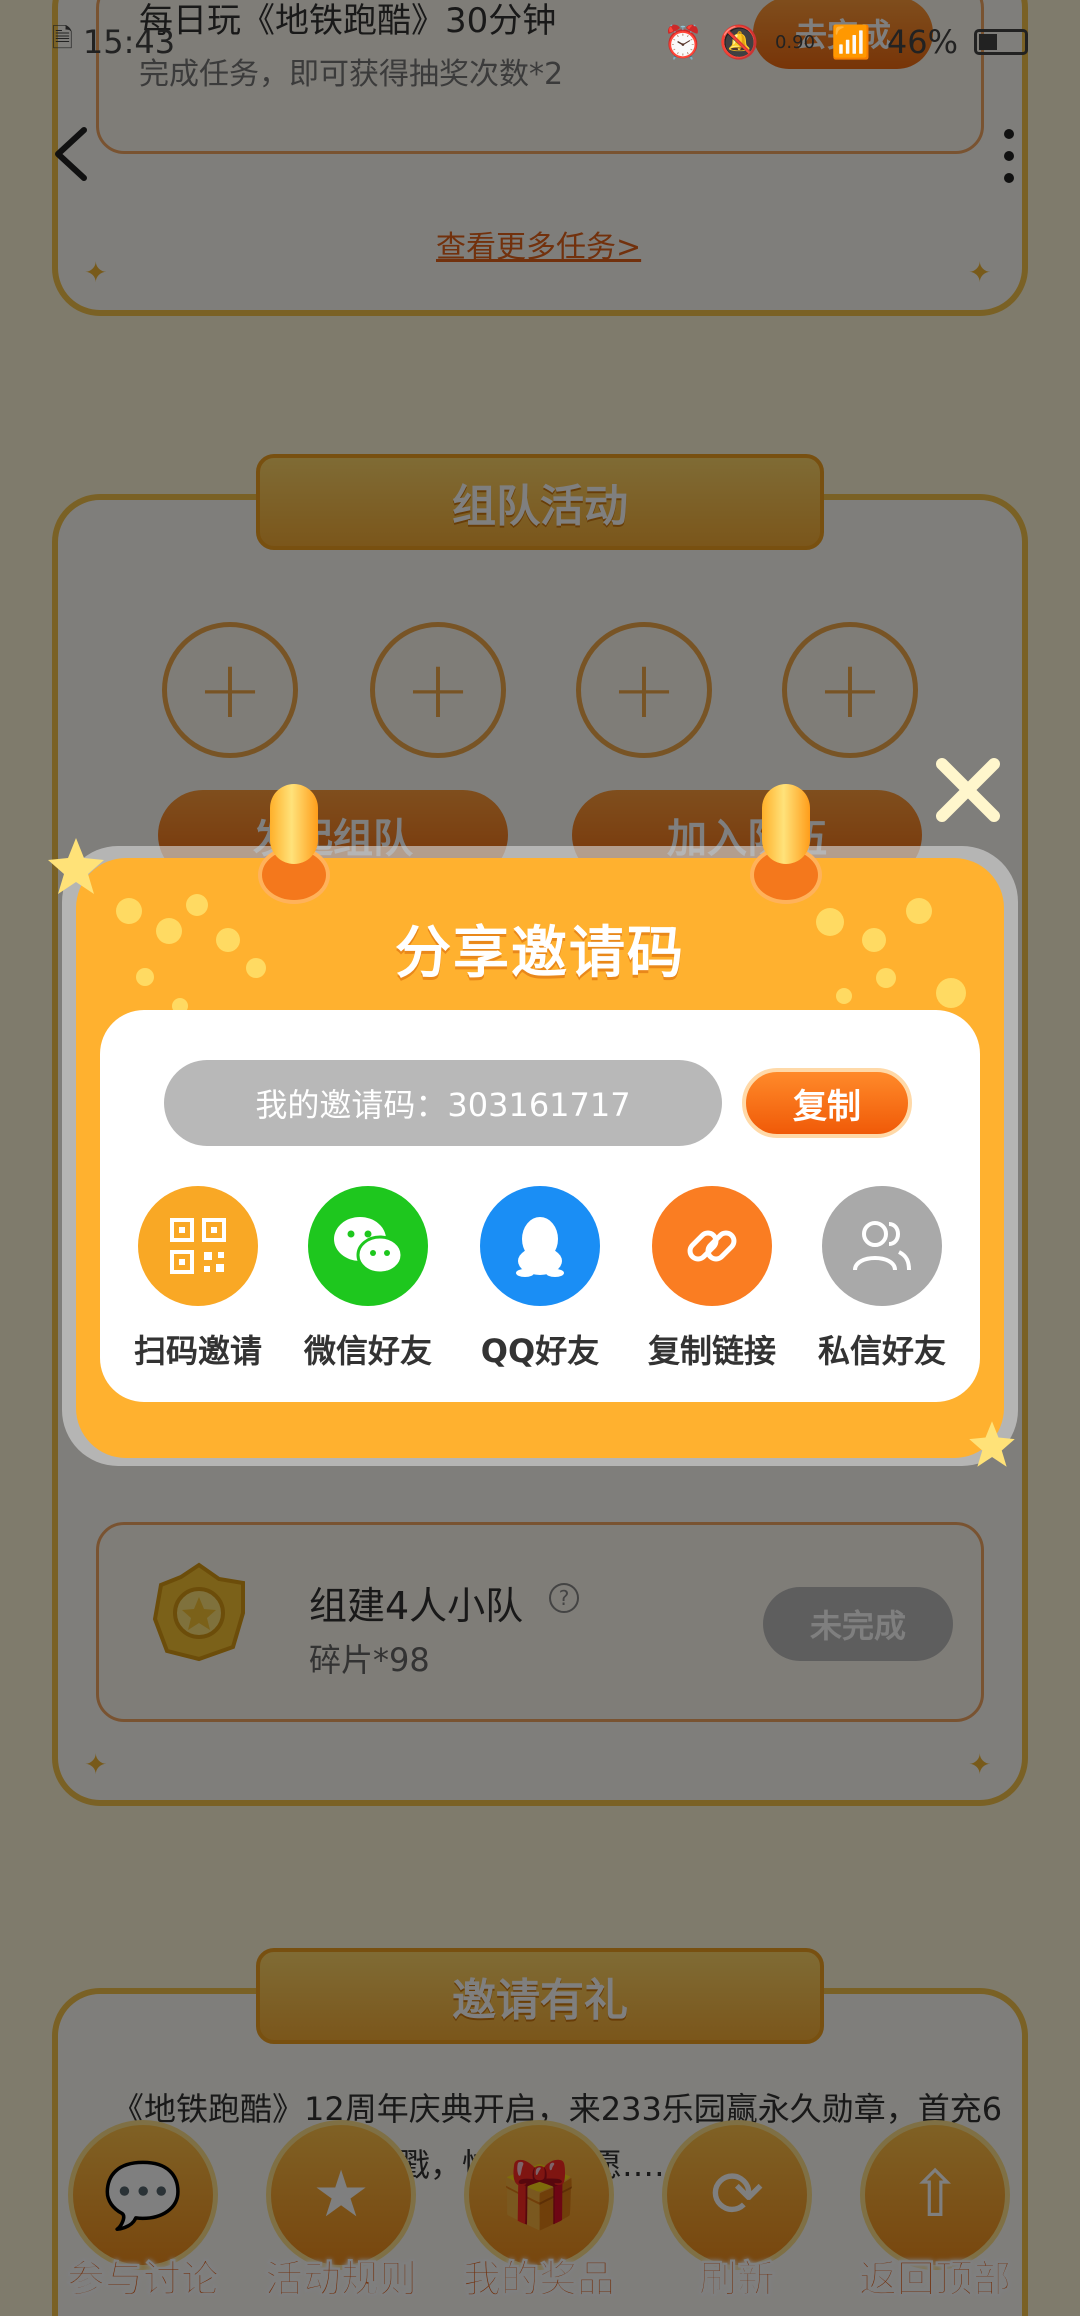 The width and height of the screenshot is (1080, 2316). I want to click on modal-peg-left, so click(294, 824).